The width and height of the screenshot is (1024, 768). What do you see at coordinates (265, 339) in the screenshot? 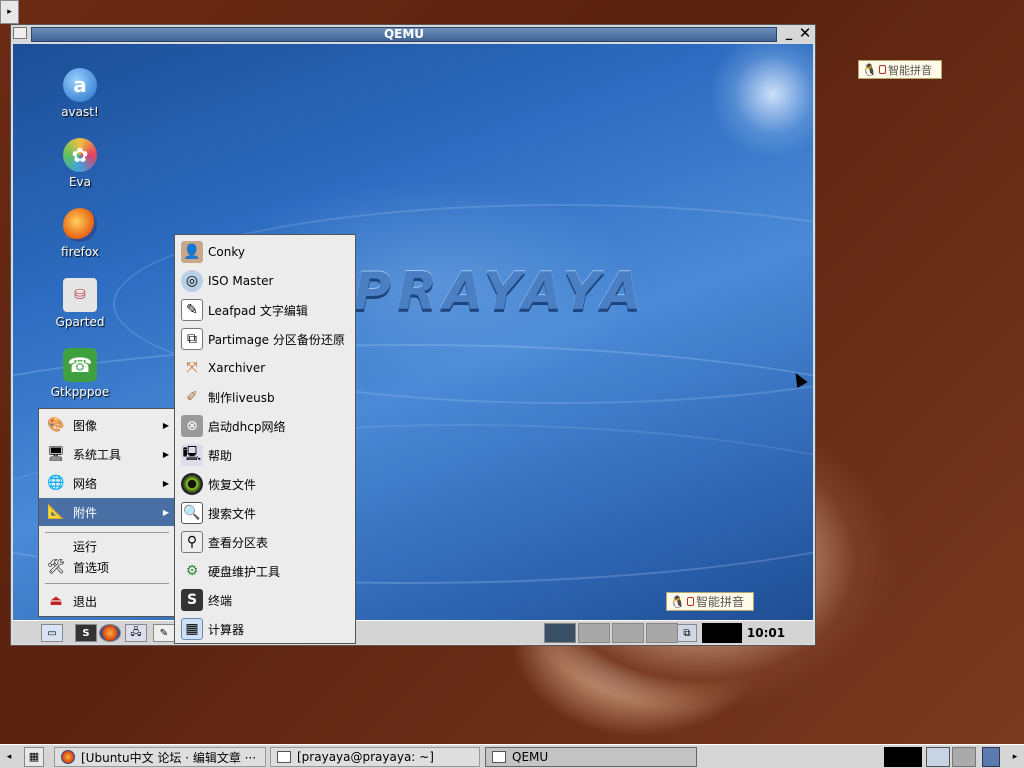
I see `submenu-item-partimage: ⧉ Partimage 分区备份还原` at bounding box center [265, 339].